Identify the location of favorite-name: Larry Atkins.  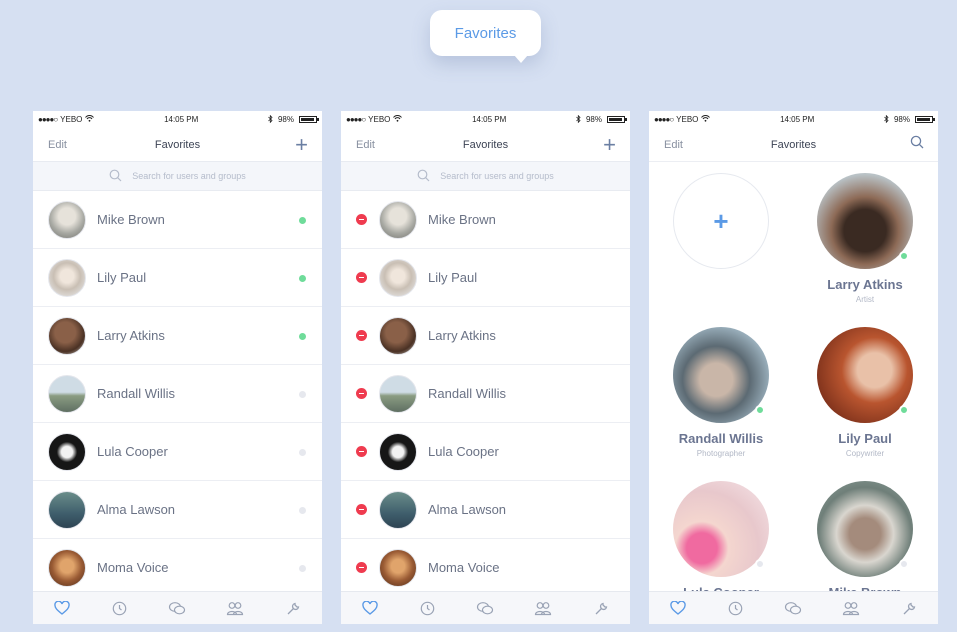
(865, 284).